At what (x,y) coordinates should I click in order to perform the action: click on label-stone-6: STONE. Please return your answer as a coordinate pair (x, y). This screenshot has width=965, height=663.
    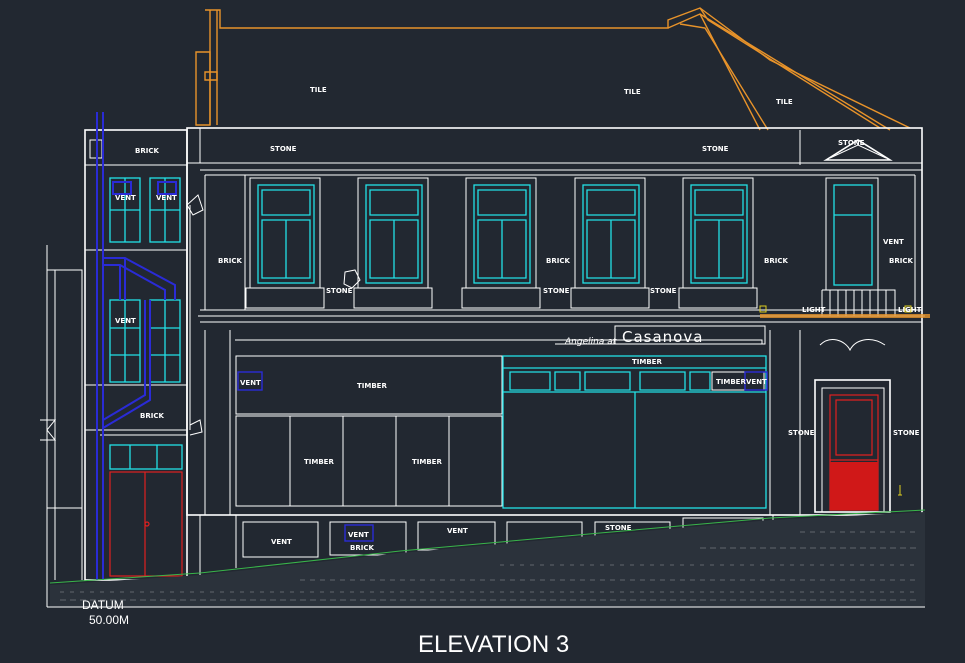
    Looking at the image, I should click on (663, 291).